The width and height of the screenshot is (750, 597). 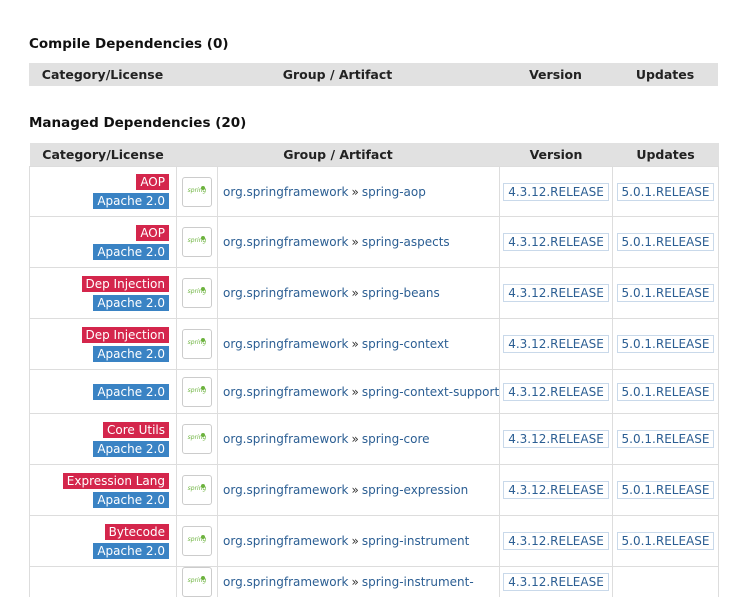 I want to click on artifact-link: spring-context, so click(x=405, y=344).